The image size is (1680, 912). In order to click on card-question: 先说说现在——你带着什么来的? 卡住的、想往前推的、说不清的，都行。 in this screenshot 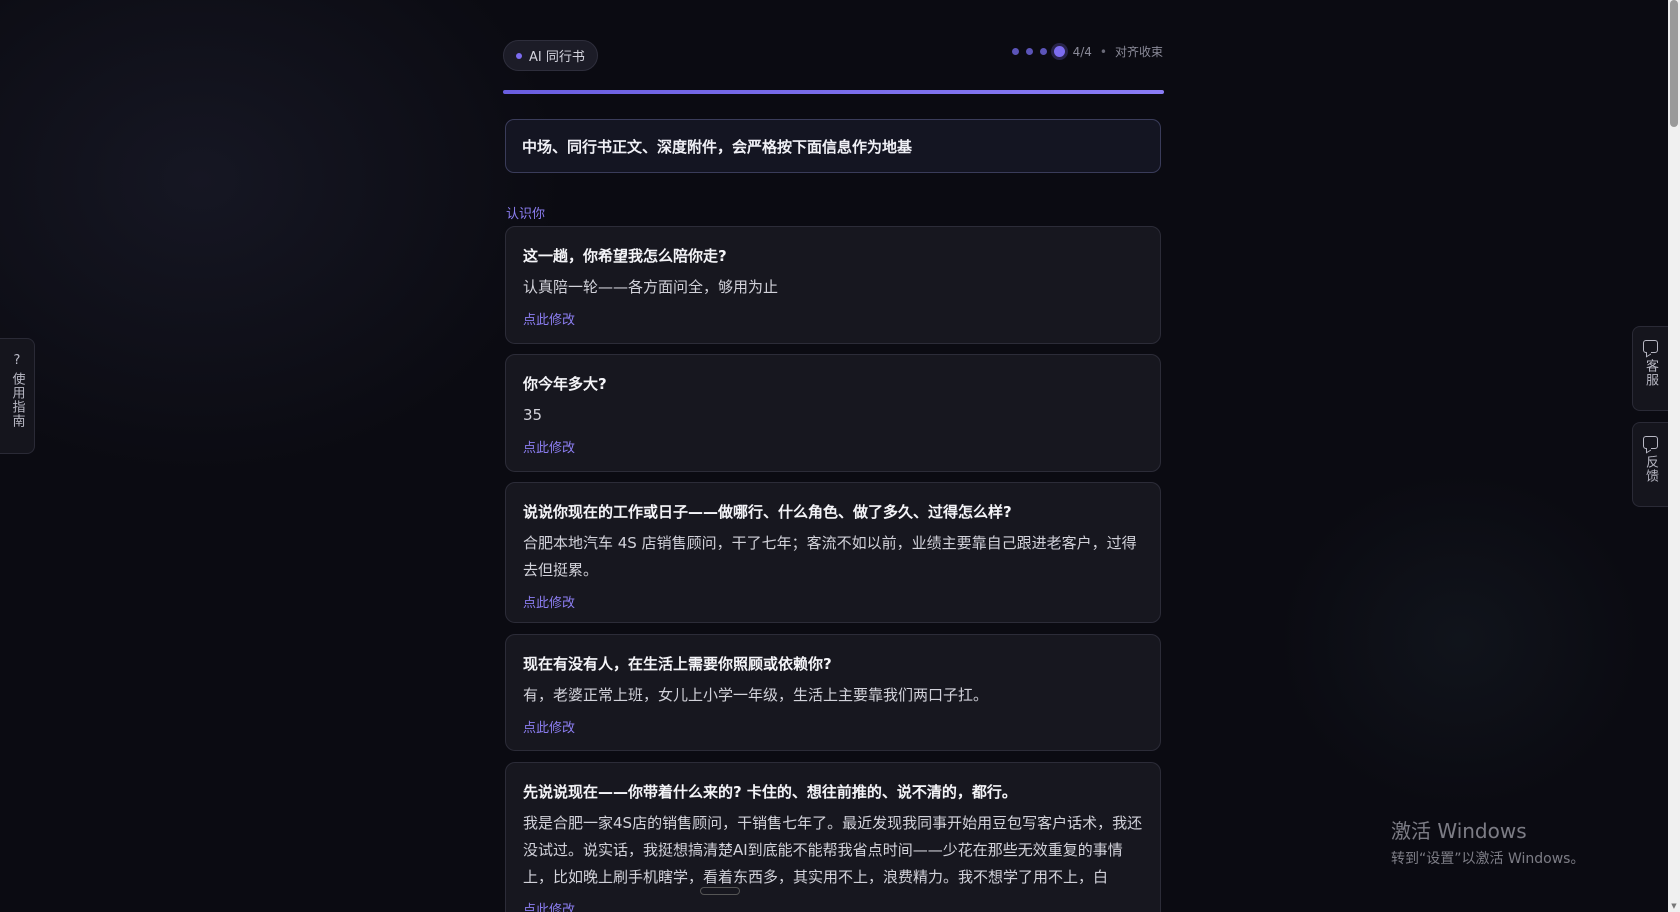, I will do `click(770, 792)`.